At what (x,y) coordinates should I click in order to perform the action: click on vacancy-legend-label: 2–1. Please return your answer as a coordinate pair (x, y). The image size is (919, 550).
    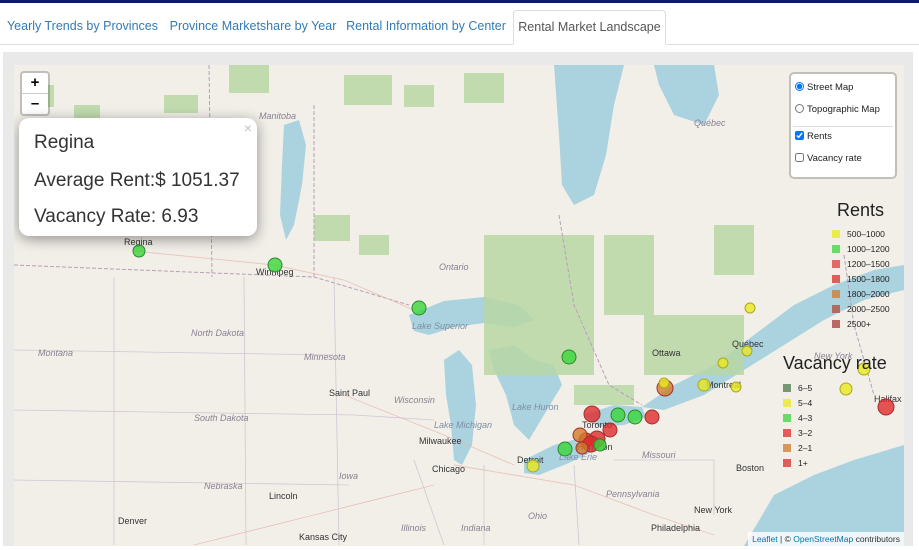
    Looking at the image, I should click on (805, 448).